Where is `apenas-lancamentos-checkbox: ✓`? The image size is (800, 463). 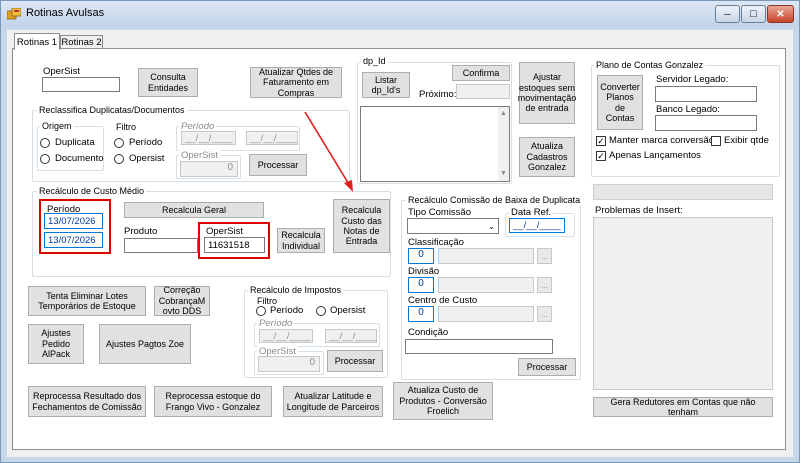 apenas-lancamentos-checkbox: ✓ is located at coordinates (601, 156).